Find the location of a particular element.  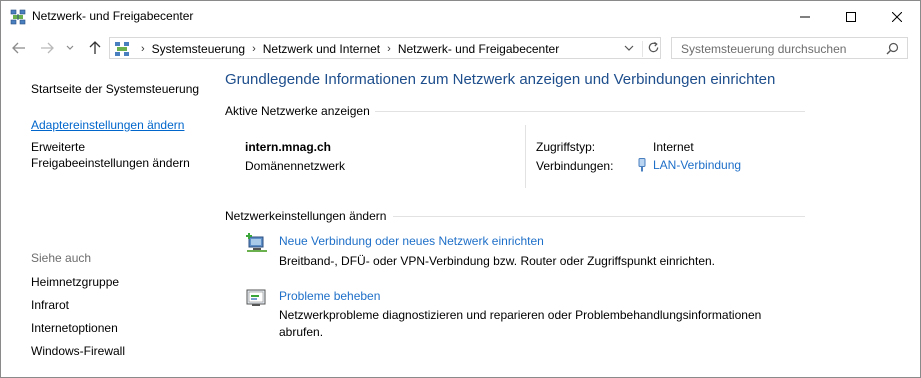

search-box: Systemsteuerung durchsuchen is located at coordinates (789, 48).